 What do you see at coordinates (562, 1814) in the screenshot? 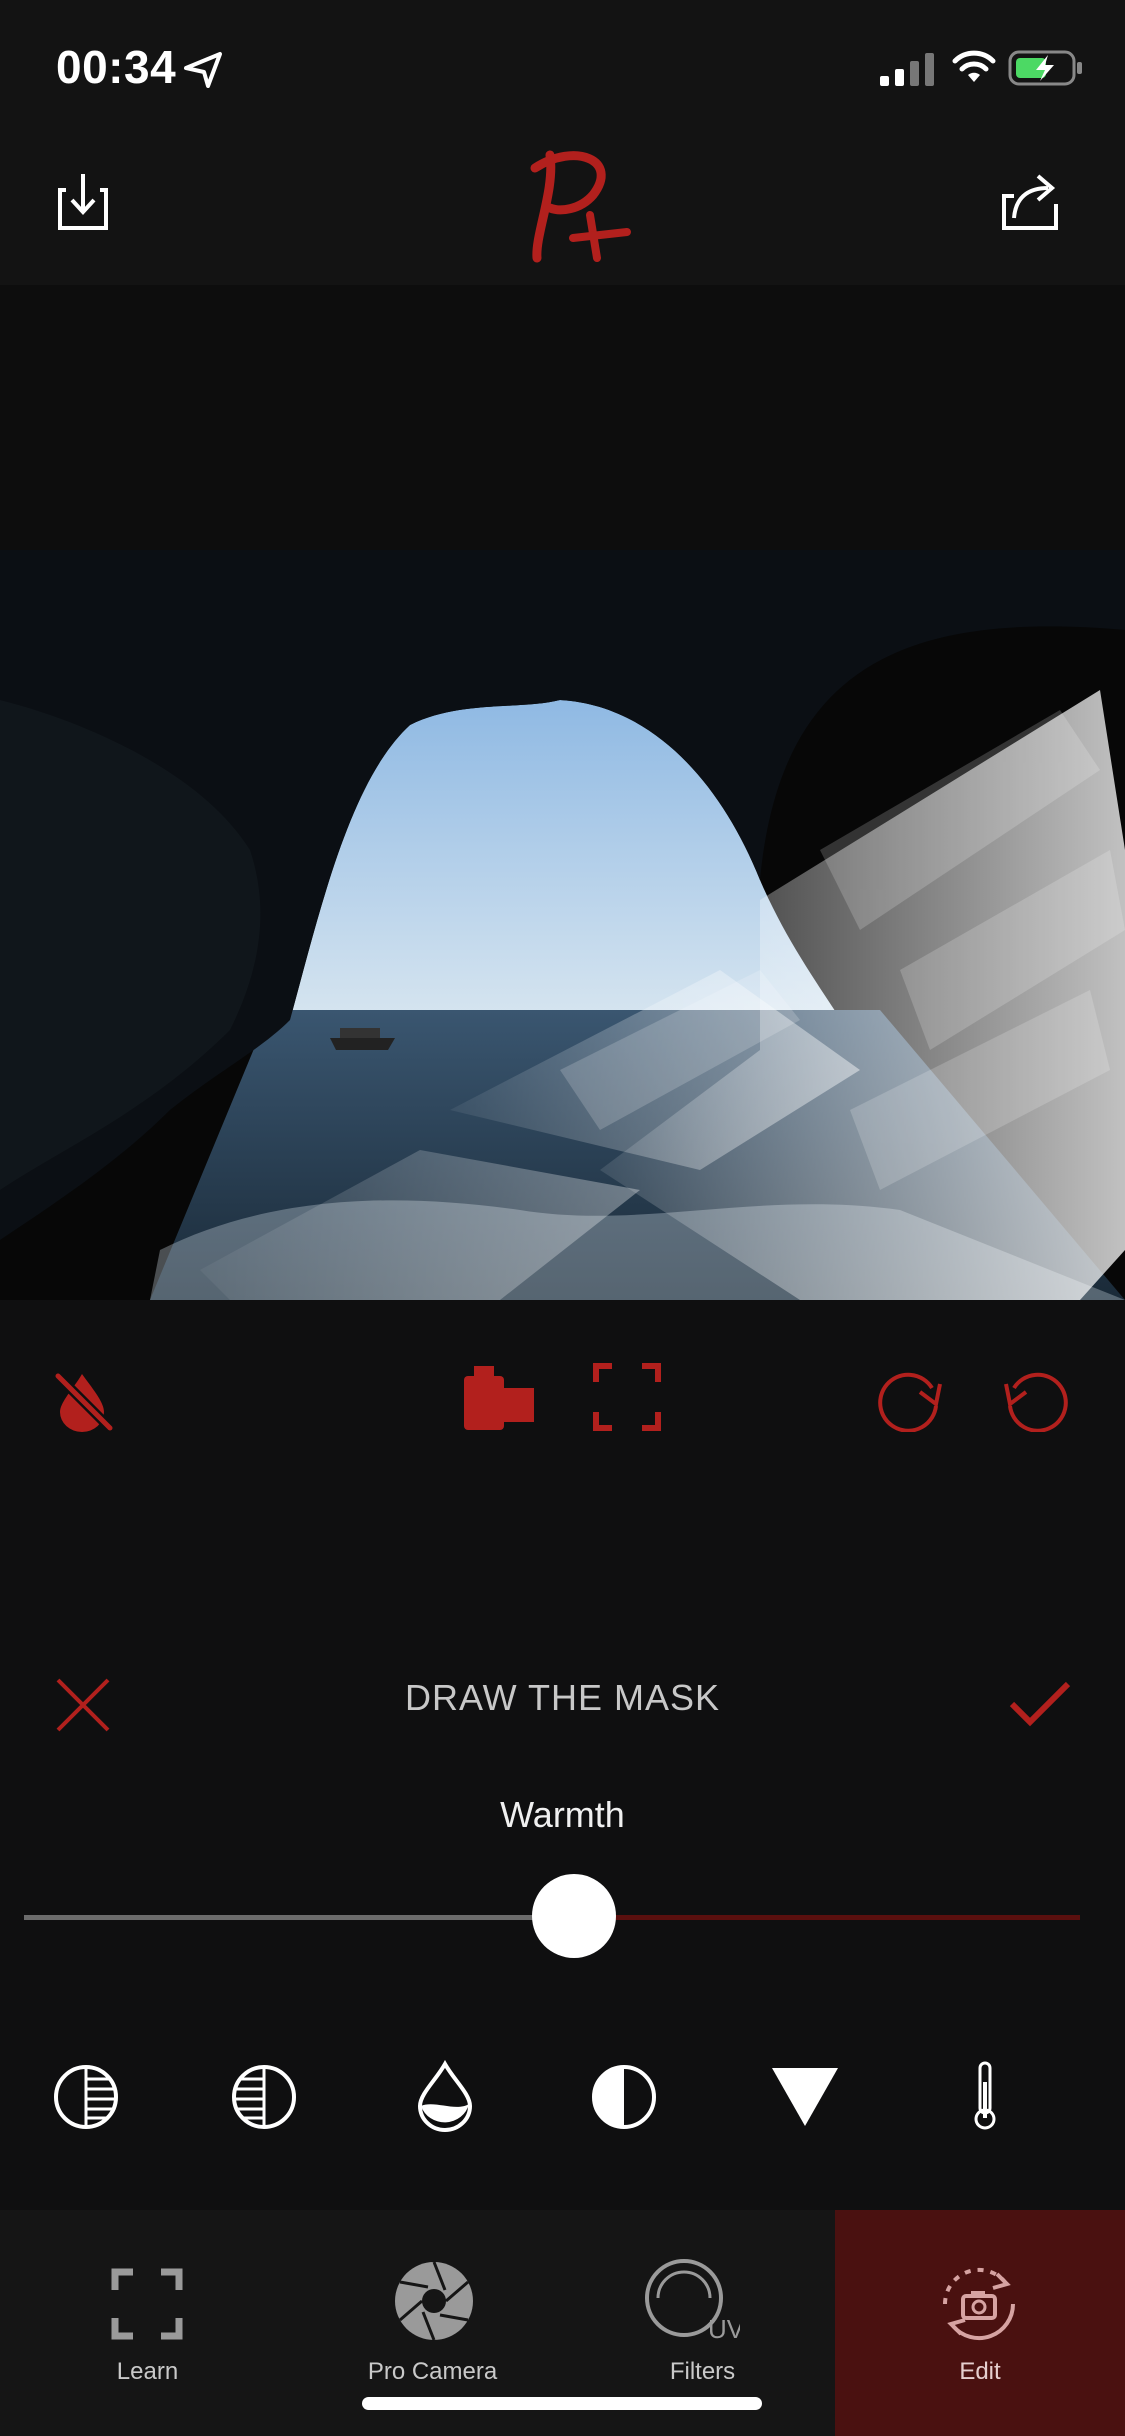
I see `adjustment-label: Warmth` at bounding box center [562, 1814].